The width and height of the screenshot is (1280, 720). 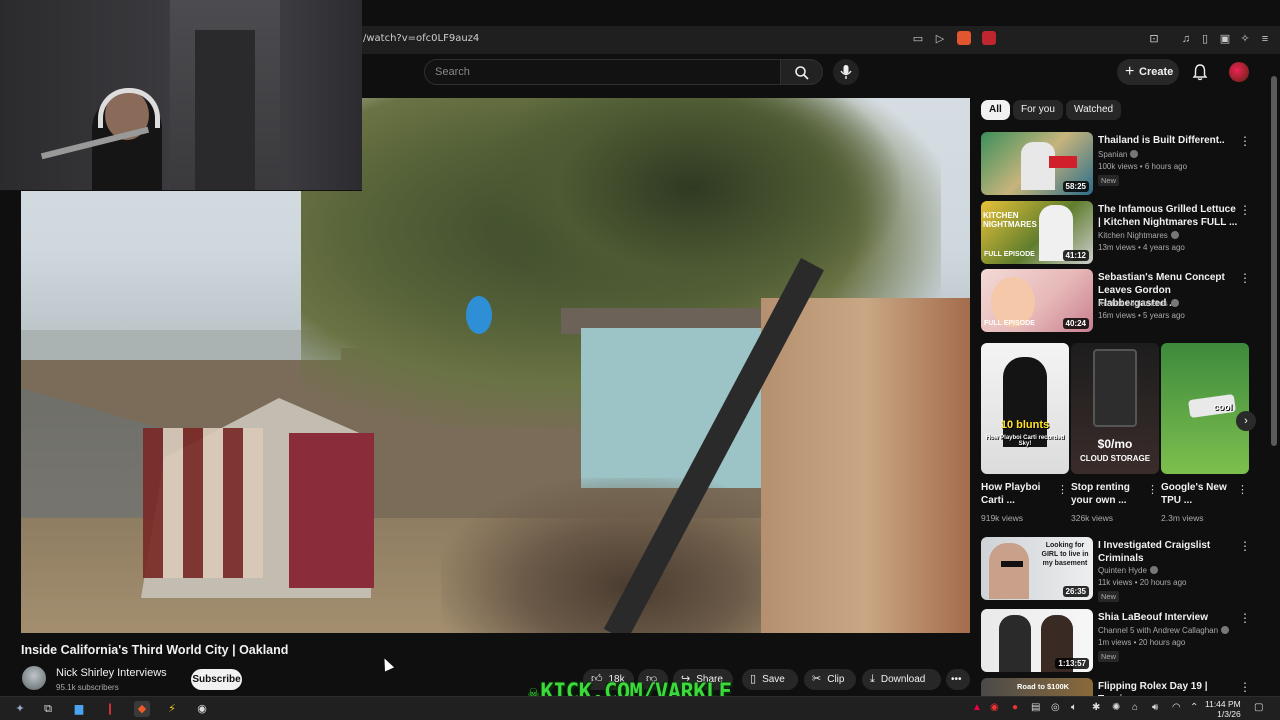 I want to click on extension-icon, so click(x=989, y=38).